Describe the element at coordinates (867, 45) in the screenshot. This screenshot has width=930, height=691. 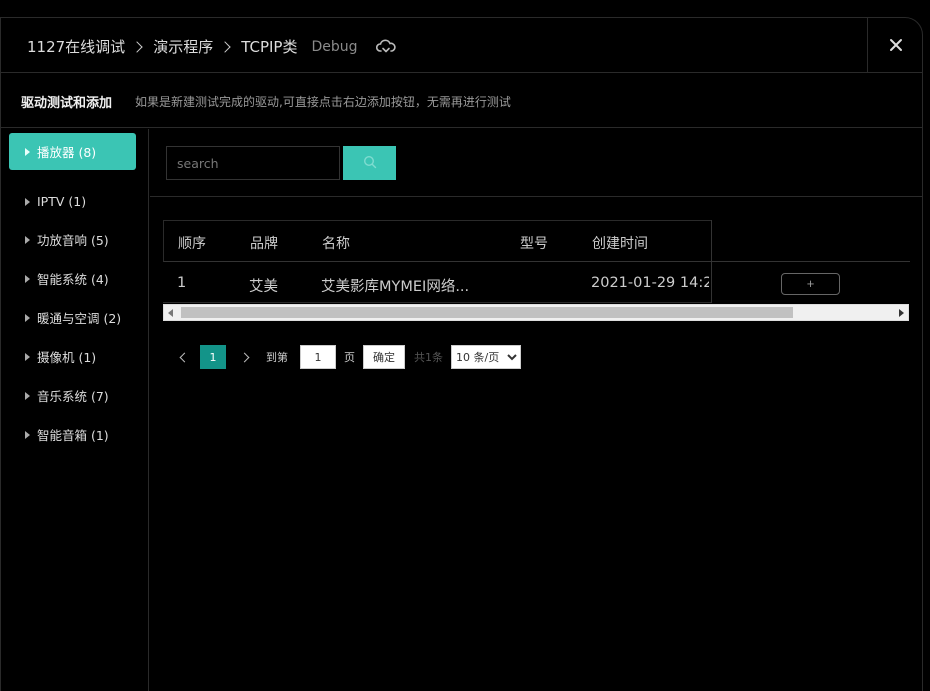
I see `close-divider` at that location.